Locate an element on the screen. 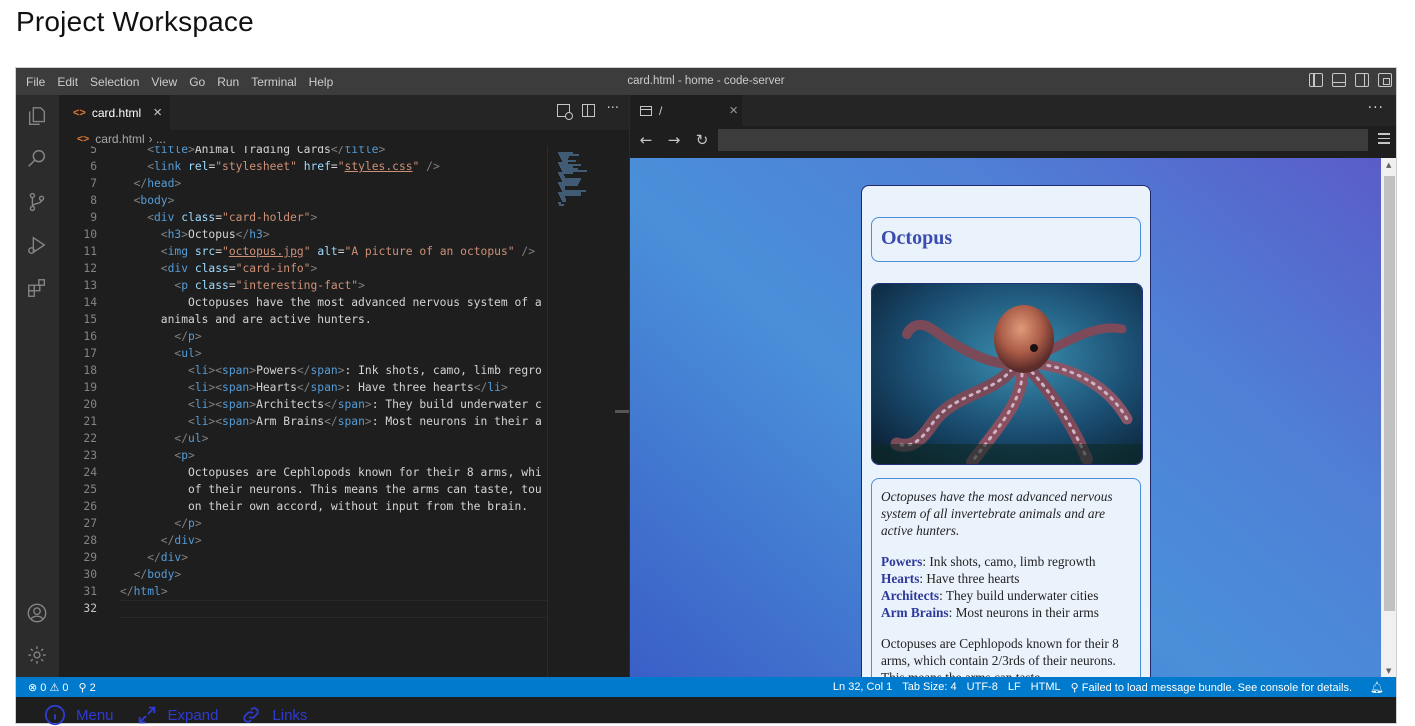  menu-file: File is located at coordinates (33, 82).